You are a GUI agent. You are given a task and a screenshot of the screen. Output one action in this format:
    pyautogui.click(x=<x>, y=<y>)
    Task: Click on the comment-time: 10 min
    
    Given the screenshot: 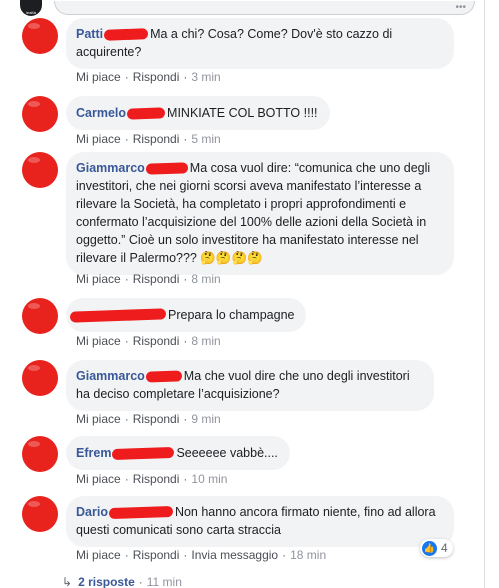 What is the action you would take?
    pyautogui.click(x=209, y=479)
    